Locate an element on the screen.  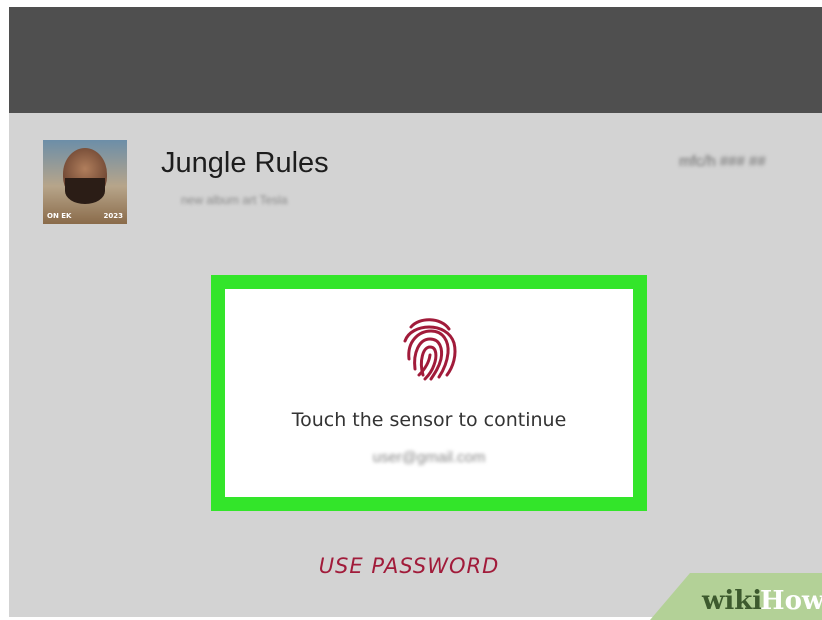
account-email: user@gmail.com is located at coordinates (429, 457).